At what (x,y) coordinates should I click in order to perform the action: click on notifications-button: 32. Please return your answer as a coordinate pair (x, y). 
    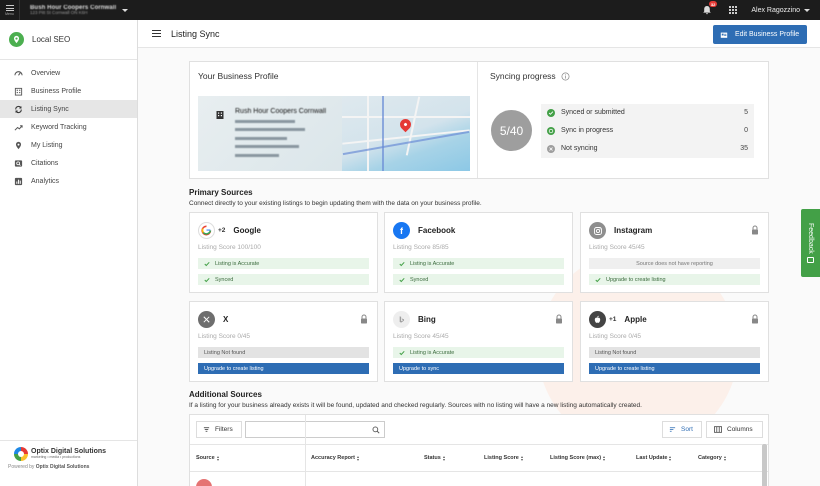
    Looking at the image, I should click on (710, 8).